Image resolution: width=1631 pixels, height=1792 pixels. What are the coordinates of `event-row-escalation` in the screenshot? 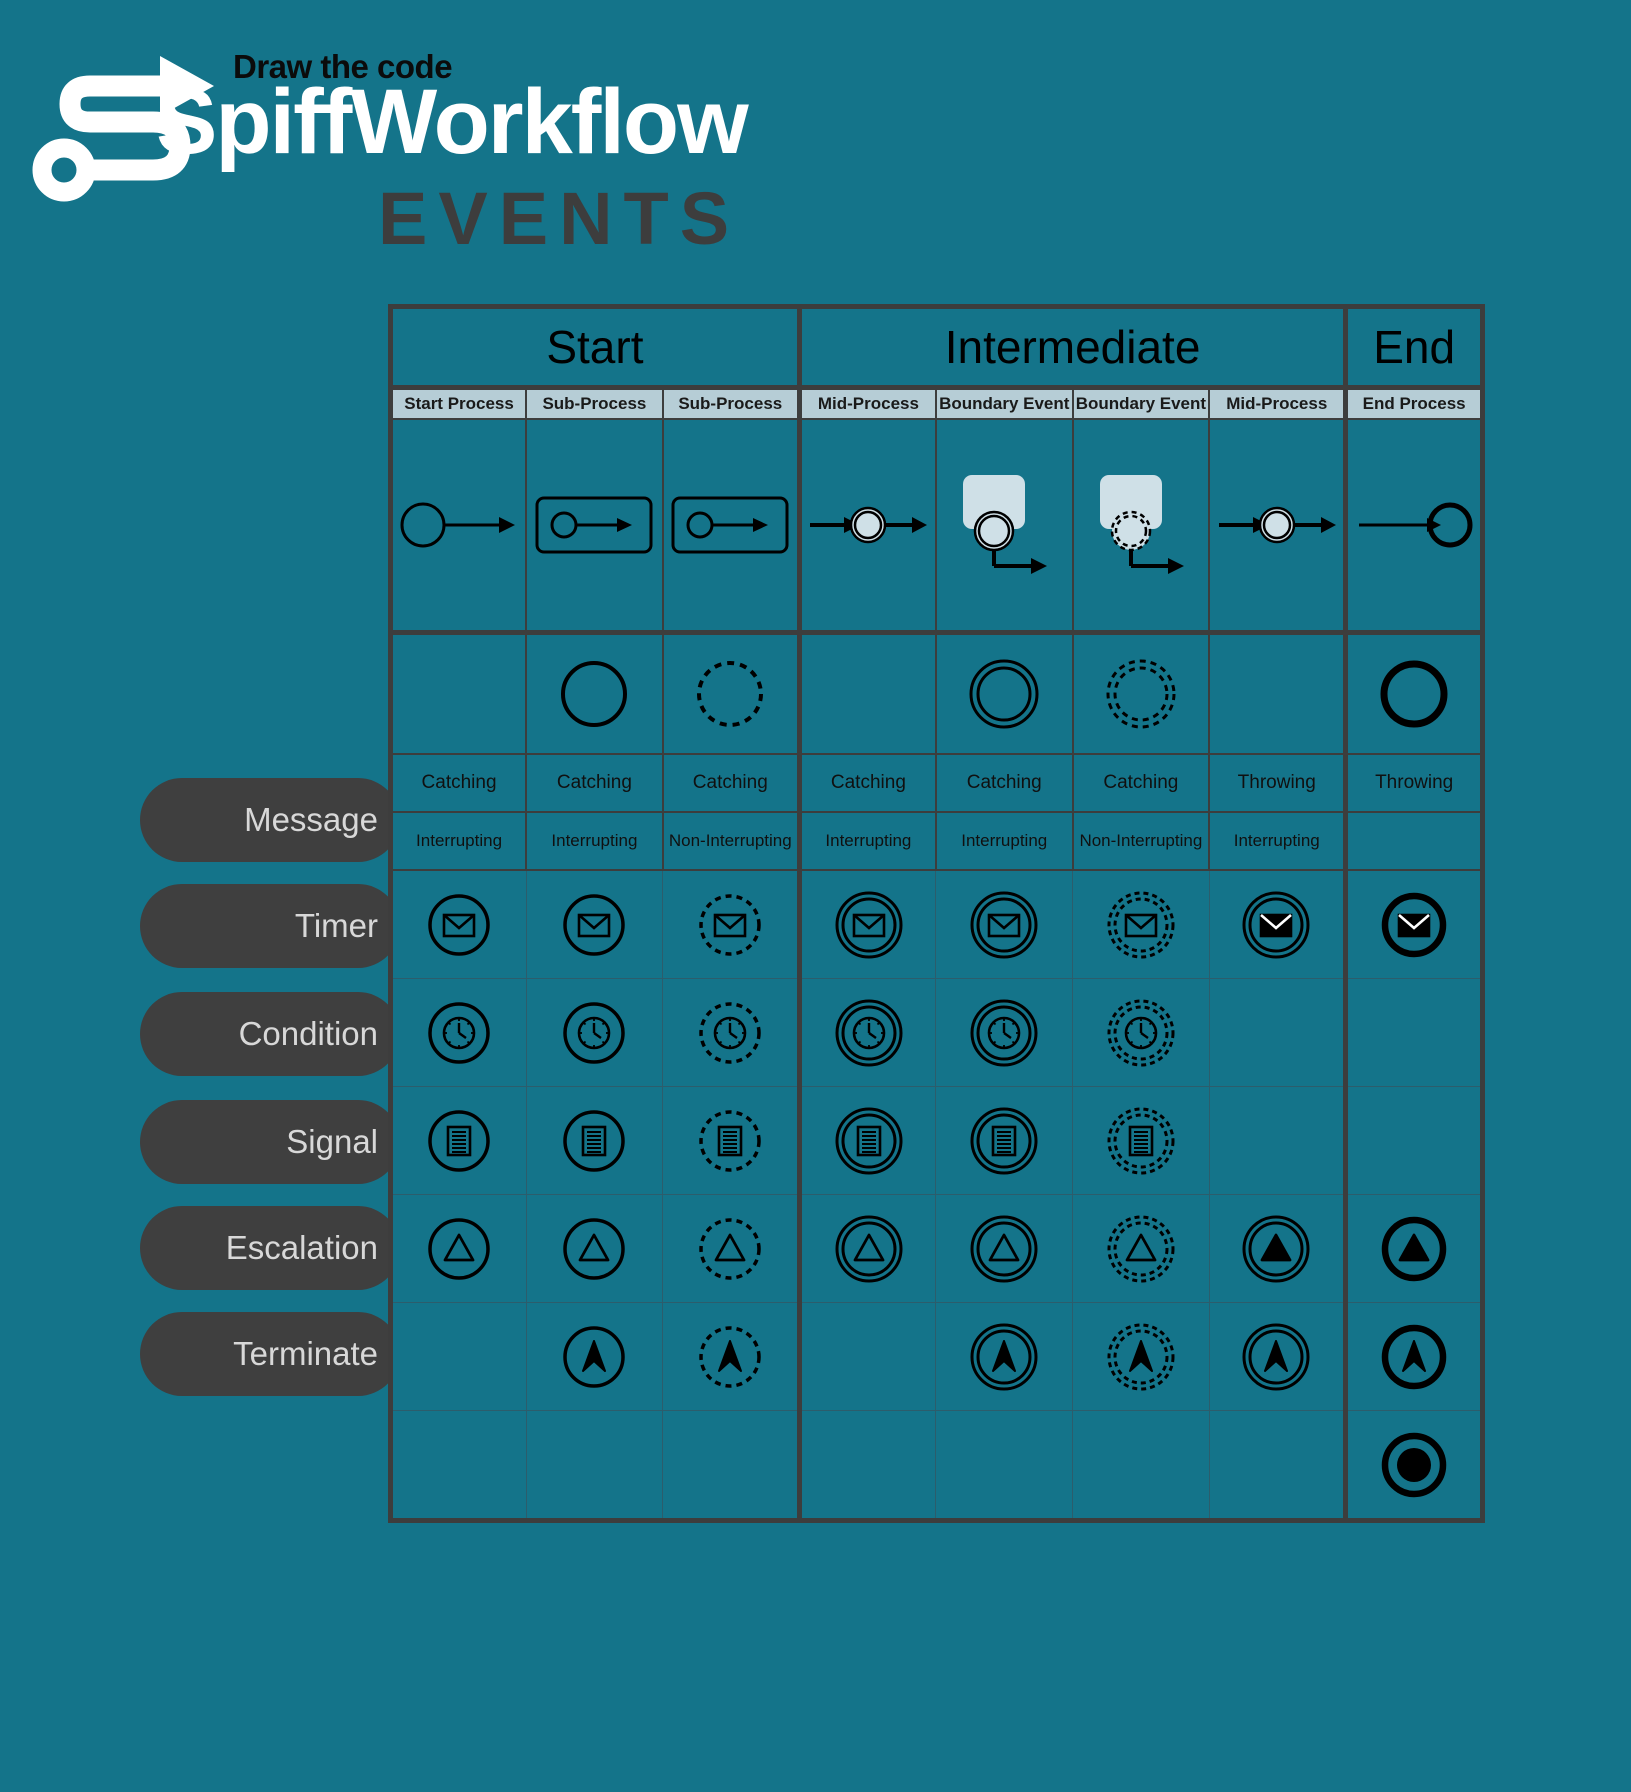 It's located at (936, 1356).